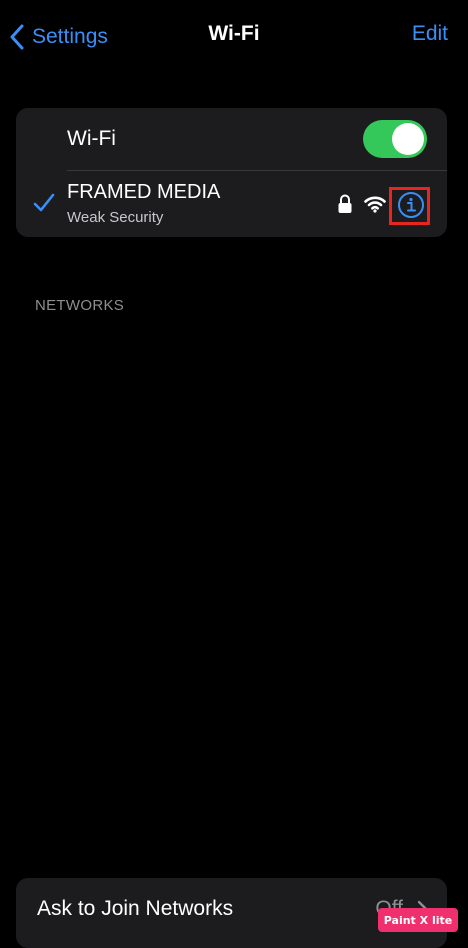 This screenshot has height=948, width=468. Describe the element at coordinates (418, 920) in the screenshot. I see `watermark-badge: Paint X lite` at that location.